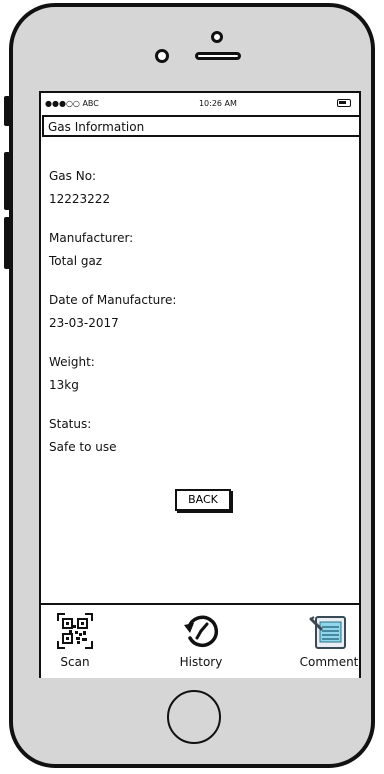  I want to click on tab-label: History, so click(201, 662).